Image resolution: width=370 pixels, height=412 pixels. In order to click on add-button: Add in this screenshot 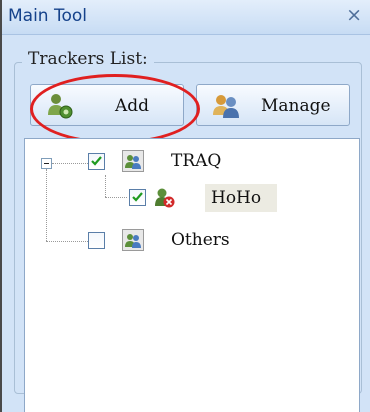, I will do `click(107, 105)`.